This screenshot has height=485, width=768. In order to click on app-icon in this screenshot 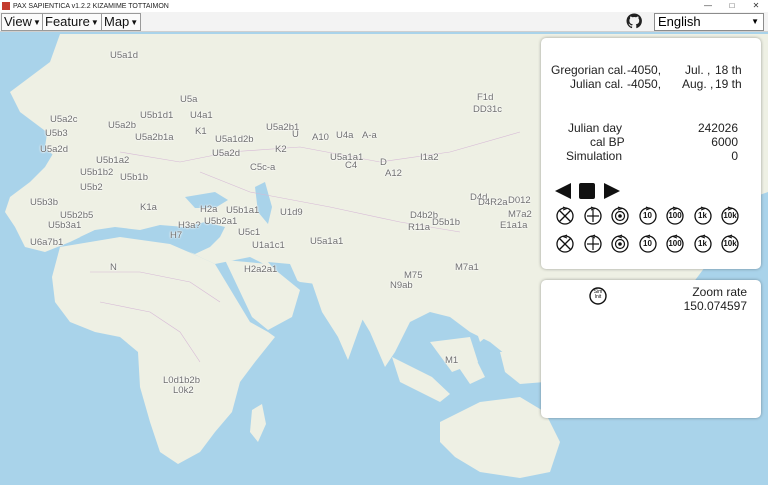, I will do `click(6, 6)`.